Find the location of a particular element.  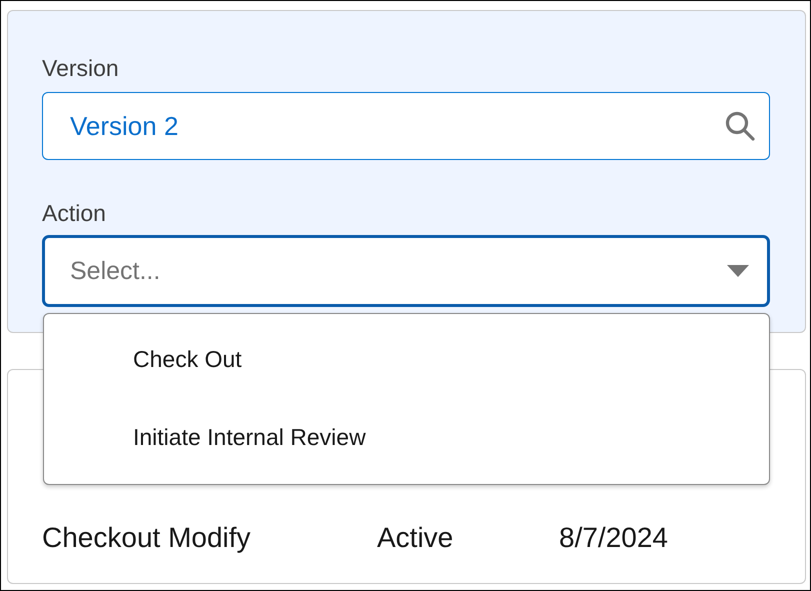

menu-option: Initiate Internal Review is located at coordinates (406, 438).